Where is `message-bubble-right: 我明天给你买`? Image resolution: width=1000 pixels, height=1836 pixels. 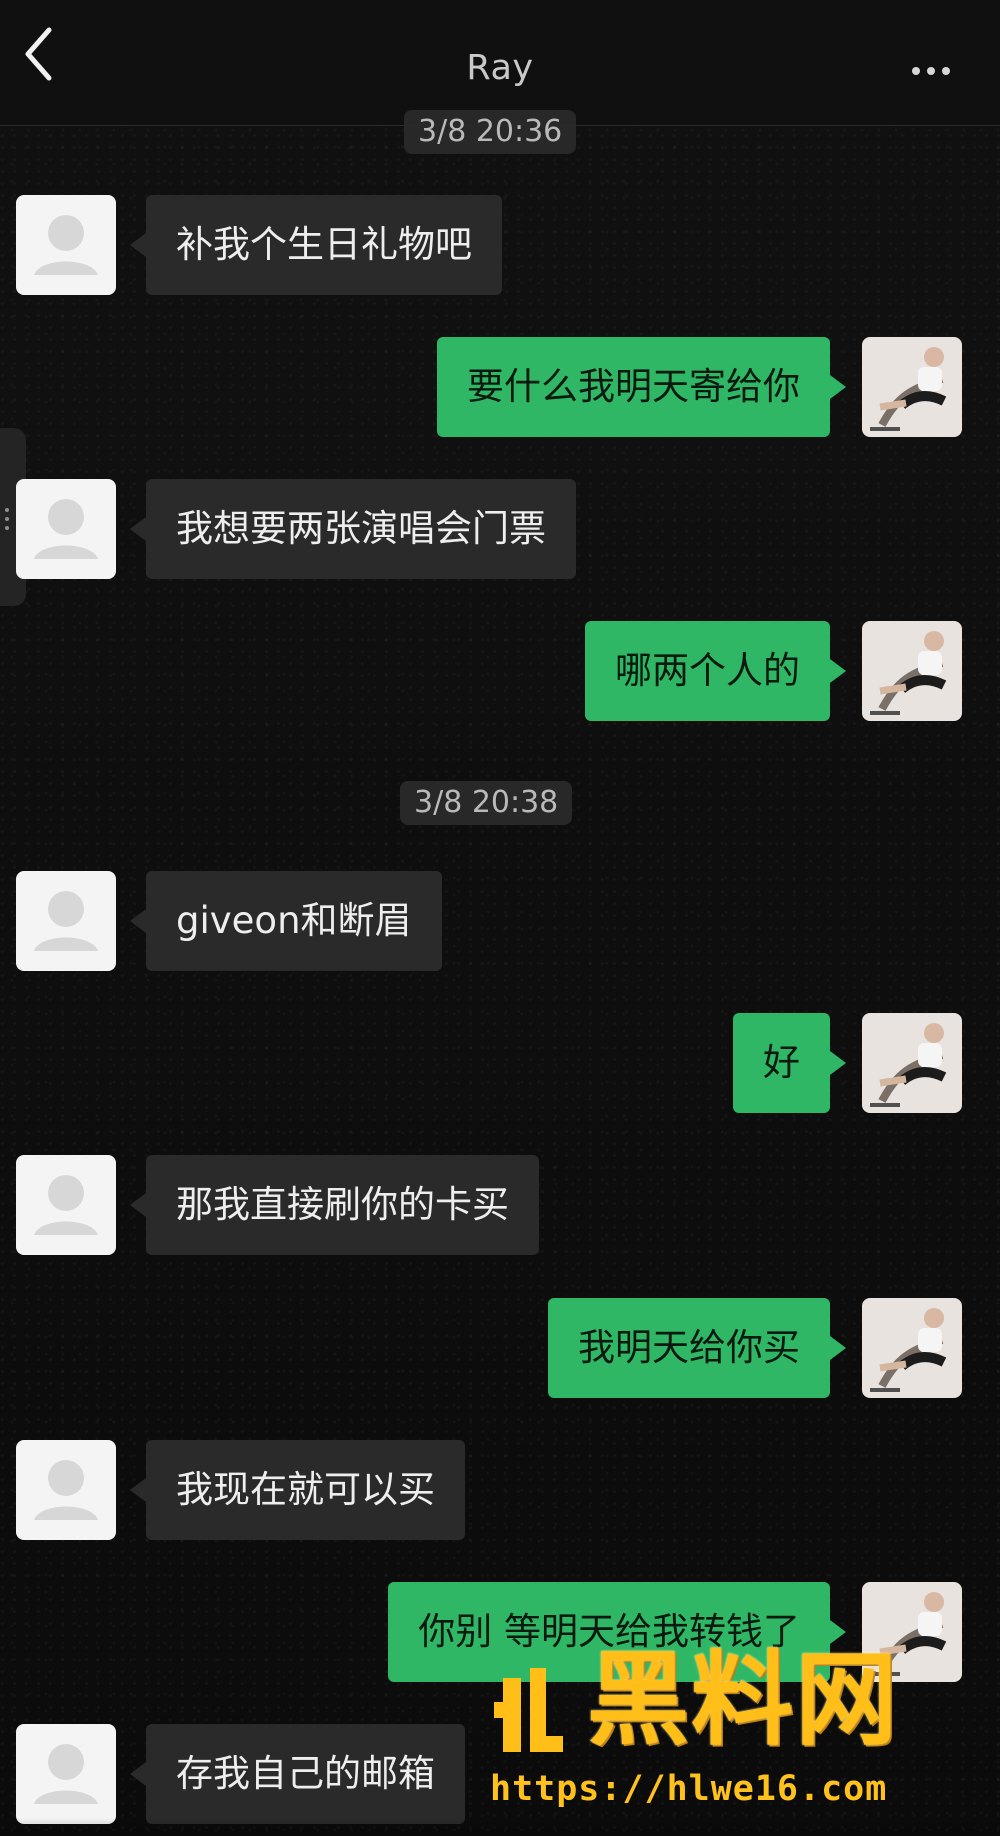
message-bubble-right: 我明天给你买 is located at coordinates (697, 1348).